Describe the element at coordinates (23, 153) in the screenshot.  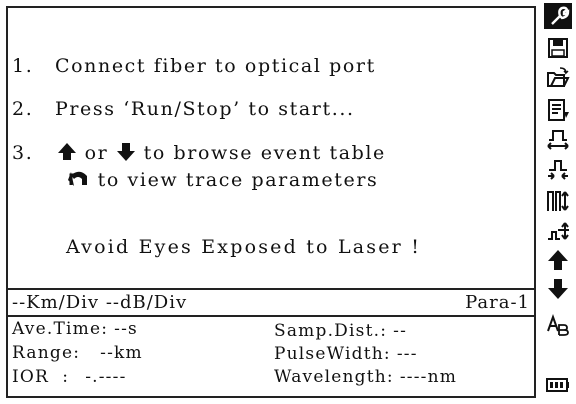
I see `line-number: 3.` at that location.